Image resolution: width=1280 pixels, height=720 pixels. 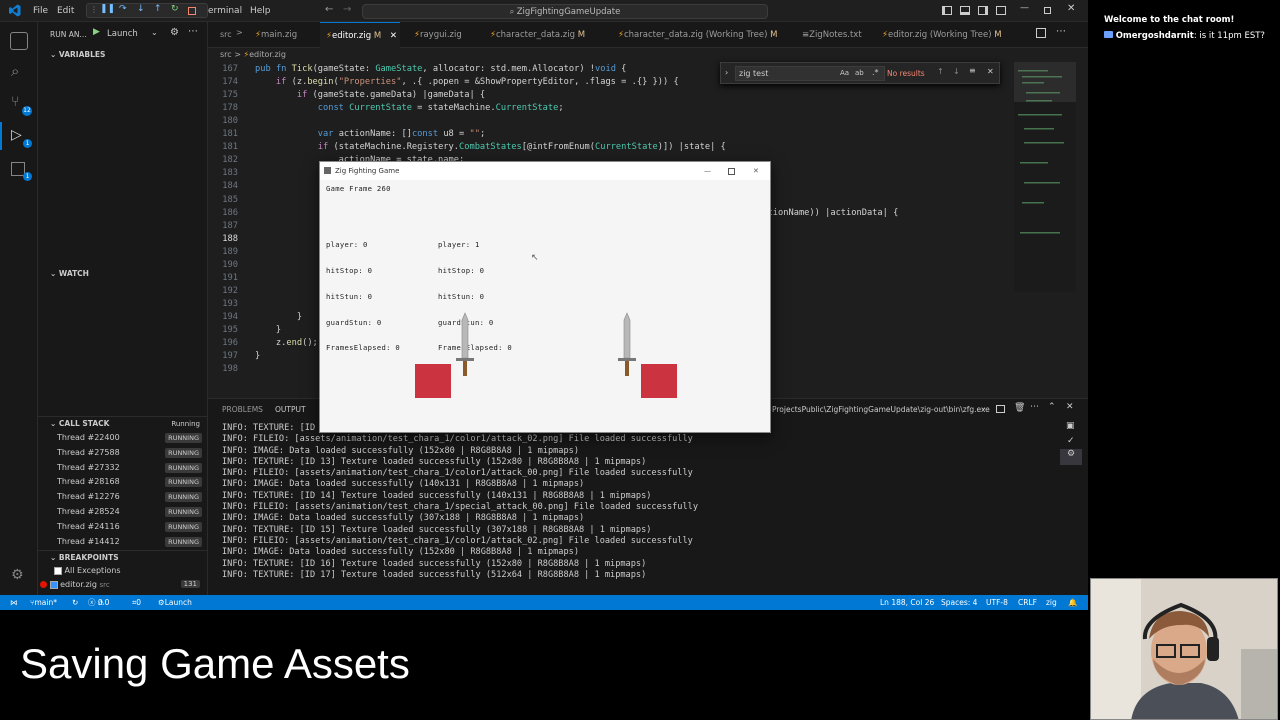 What do you see at coordinates (940, 71) in the screenshot?
I see `previous-match-icon: ↑` at bounding box center [940, 71].